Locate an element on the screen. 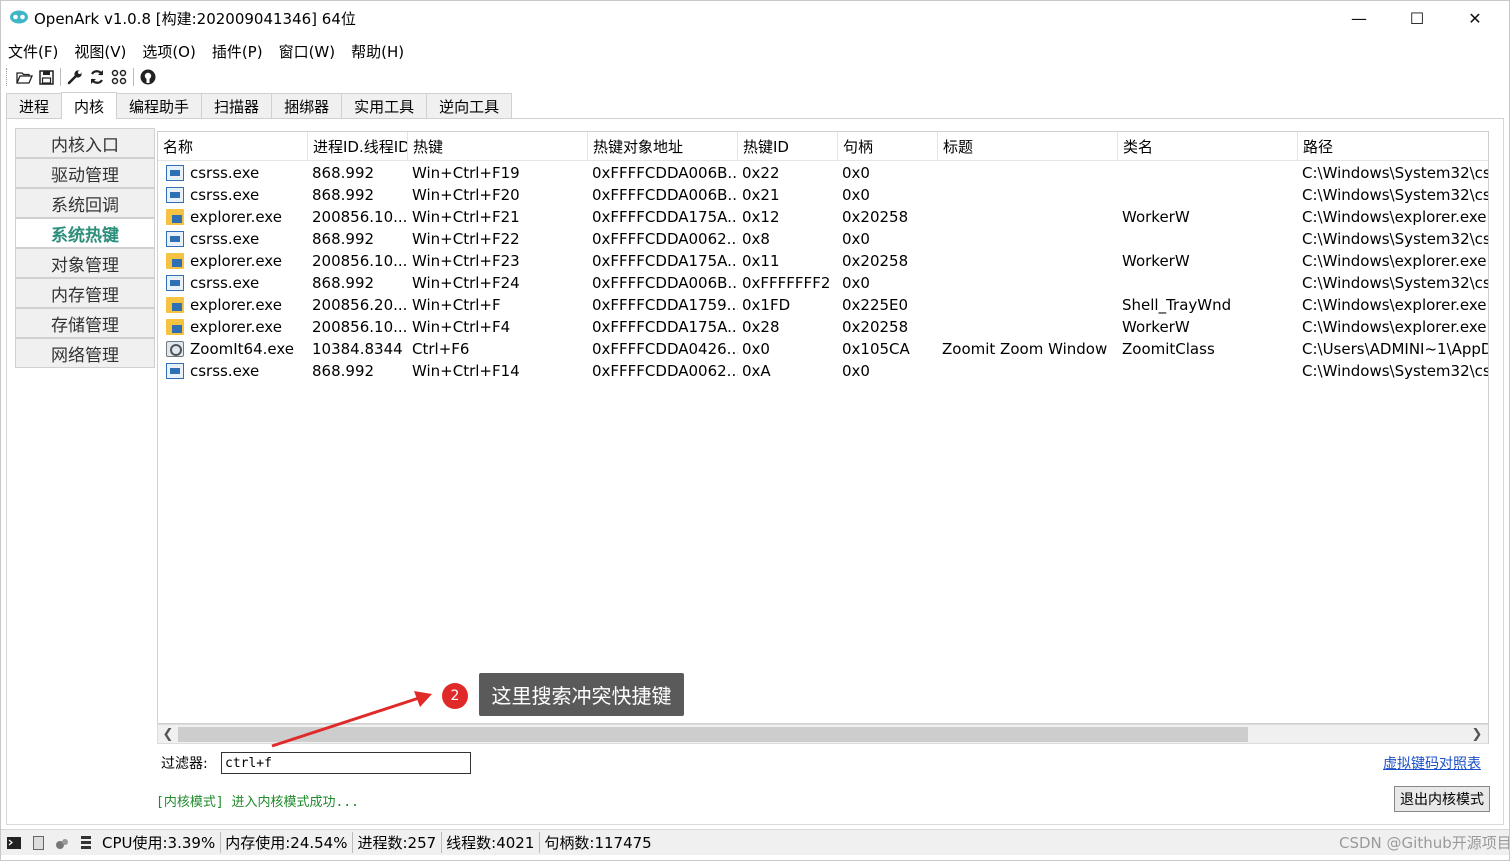 This screenshot has width=1510, height=861. tab-bundler: 捆绑器 is located at coordinates (307, 105).